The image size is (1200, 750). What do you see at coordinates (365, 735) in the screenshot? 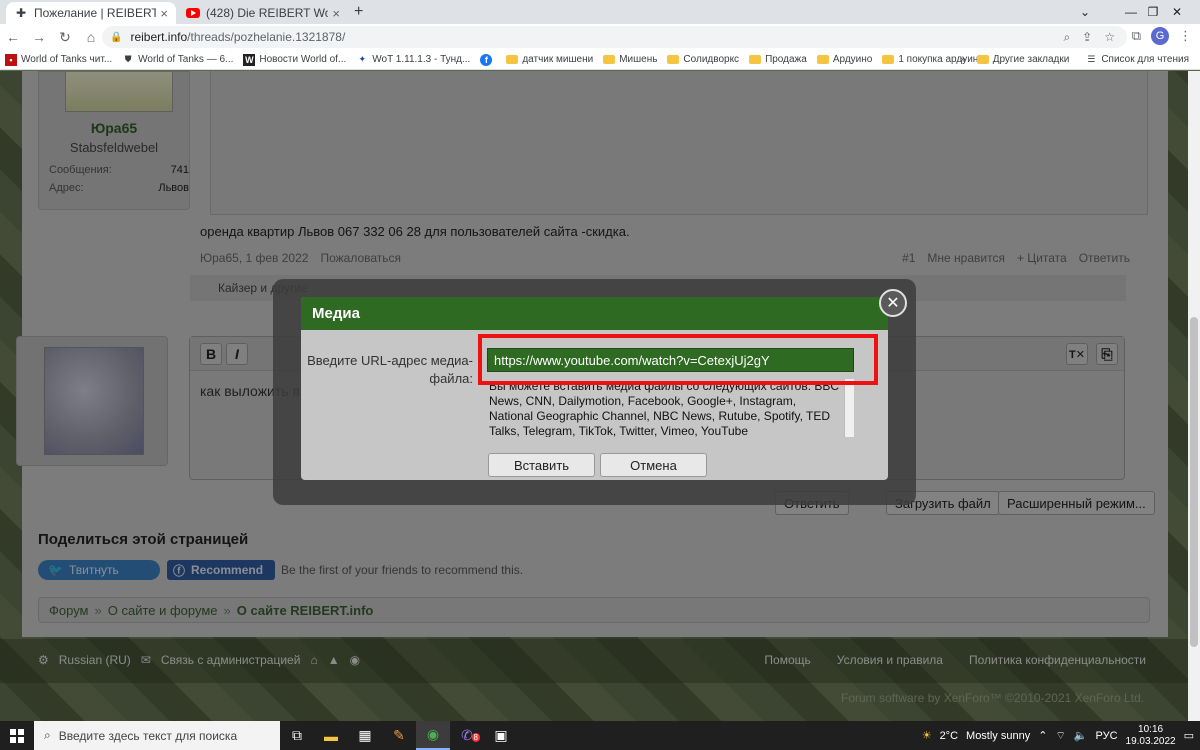
I see `calculator-icon: ▦` at bounding box center [365, 735].